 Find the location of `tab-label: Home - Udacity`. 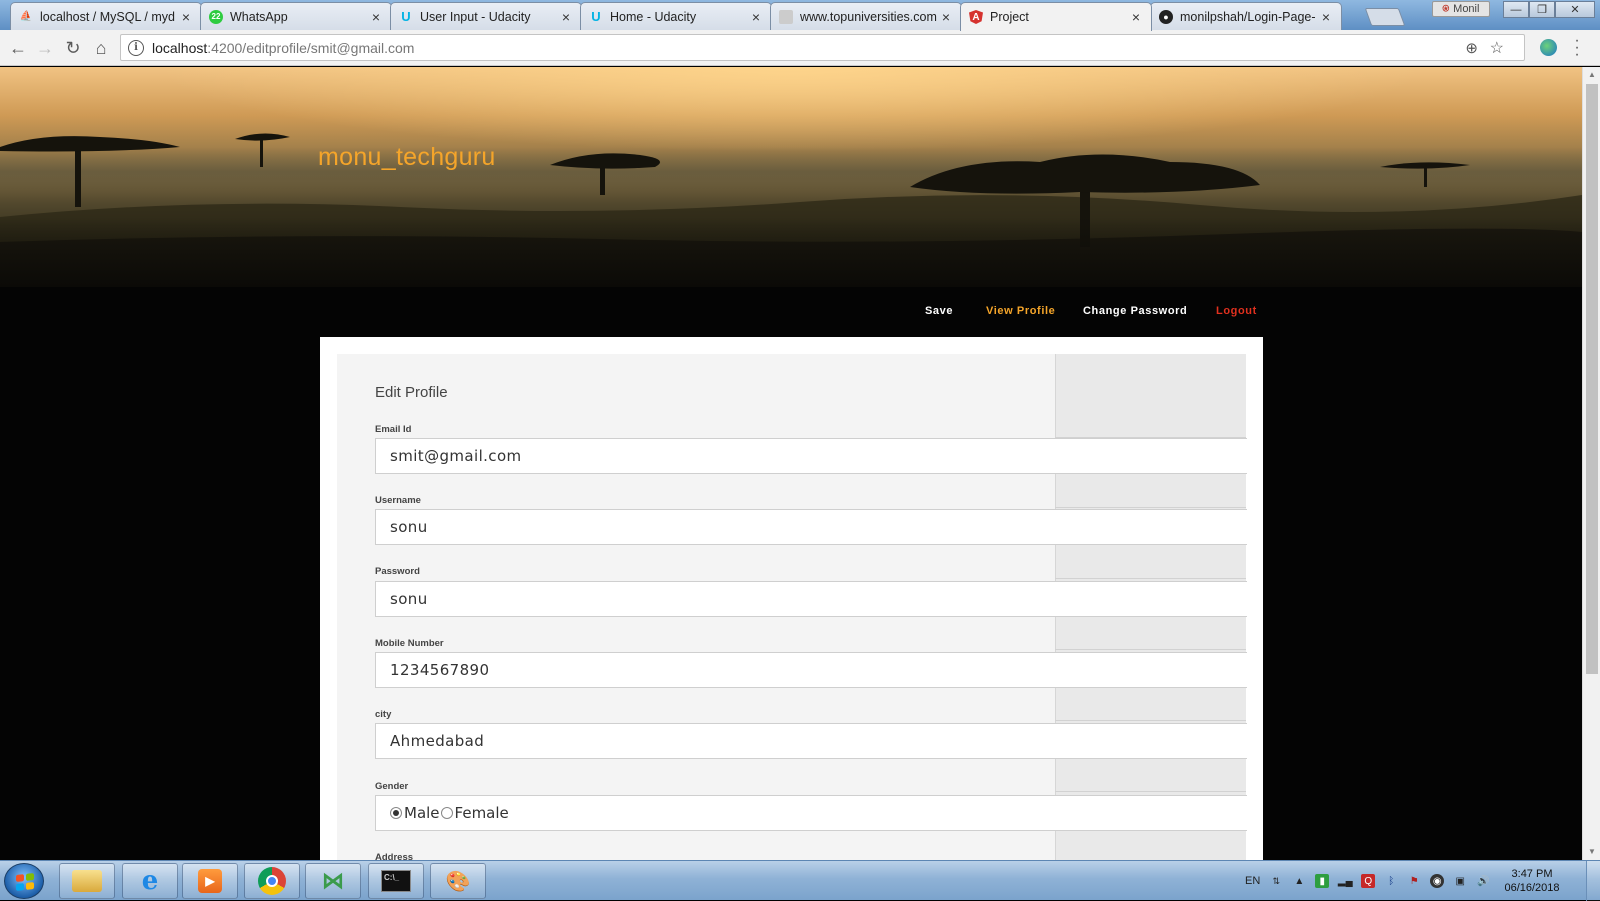

tab-label: Home - Udacity is located at coordinates (653, 16).